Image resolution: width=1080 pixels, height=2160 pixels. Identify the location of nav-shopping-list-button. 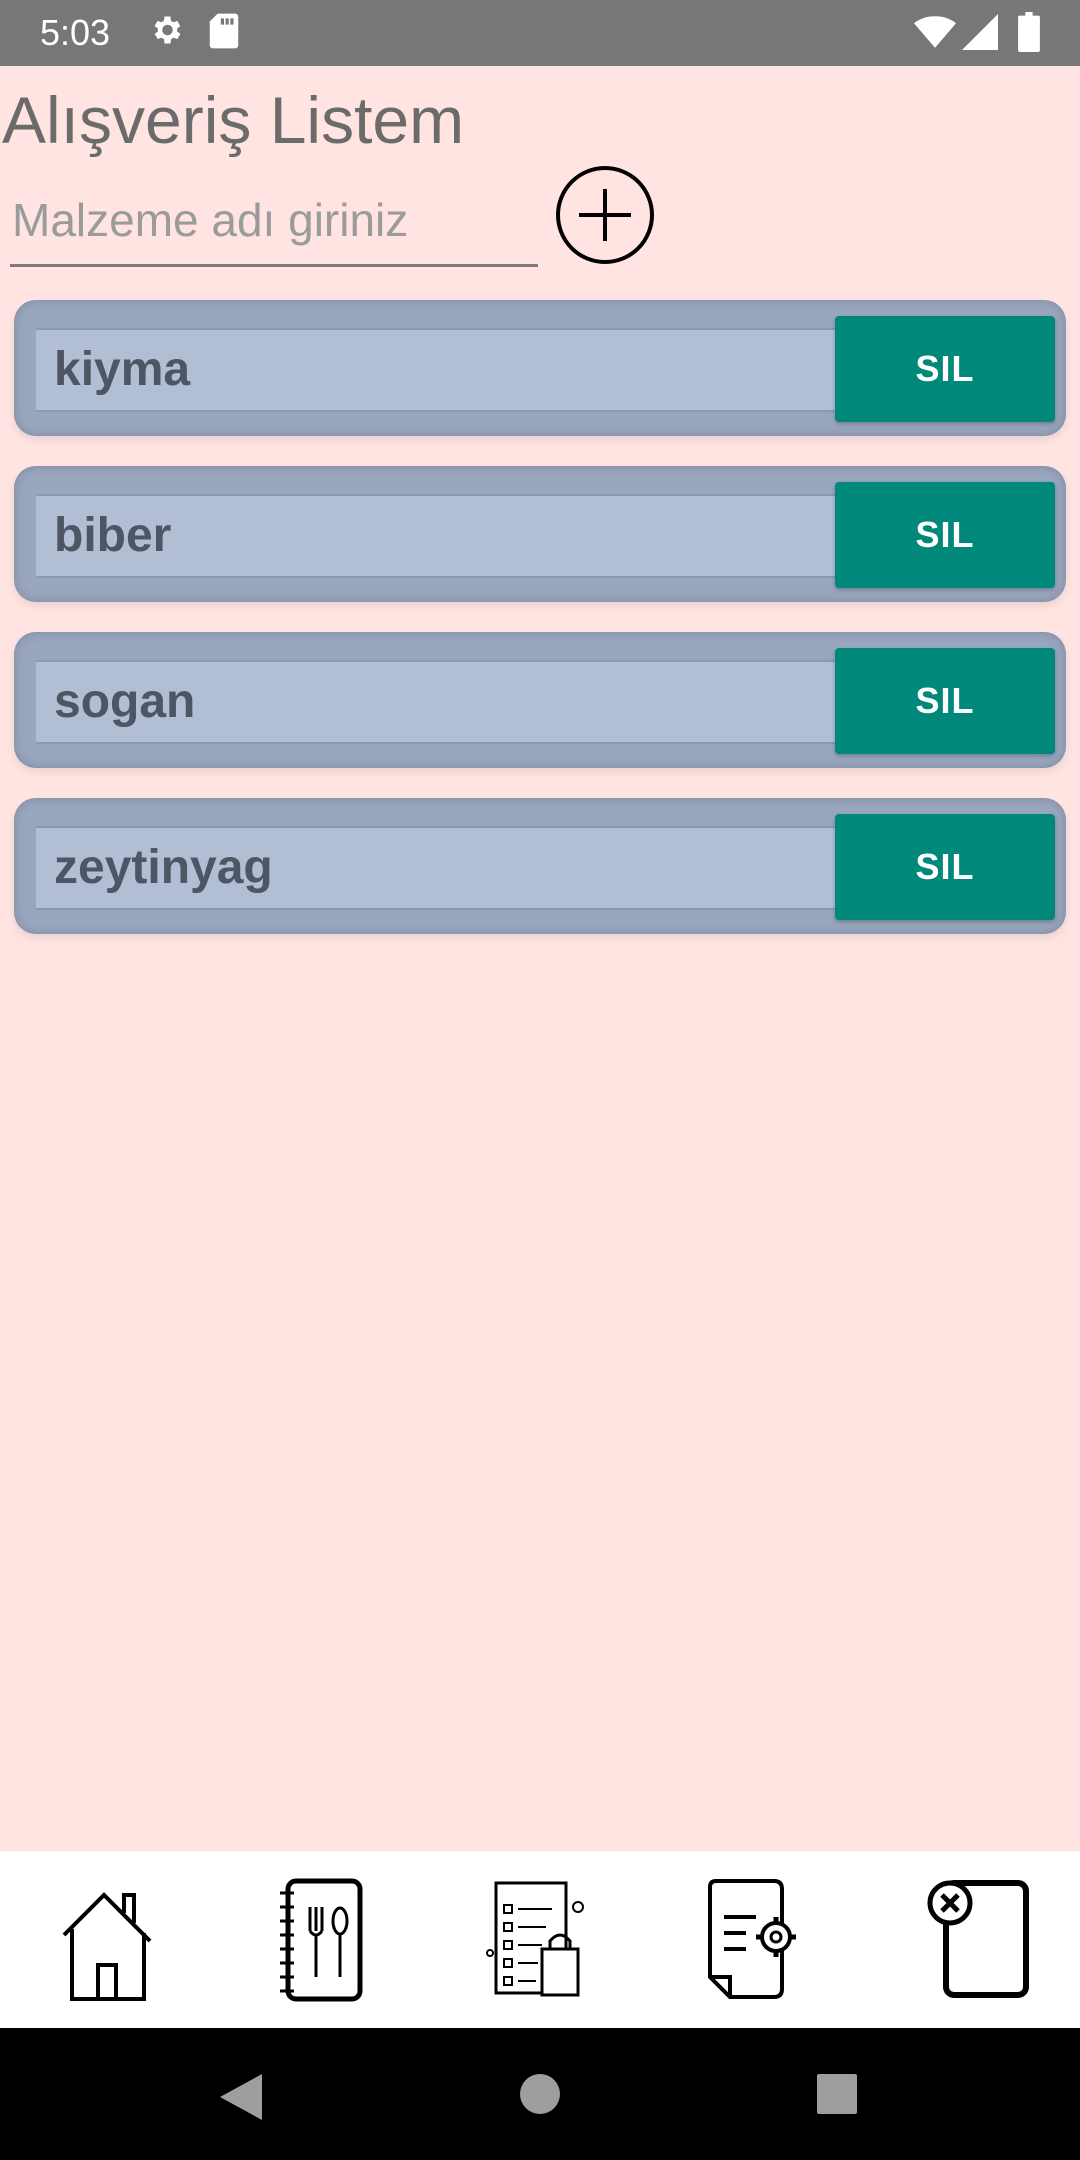
(541, 1938).